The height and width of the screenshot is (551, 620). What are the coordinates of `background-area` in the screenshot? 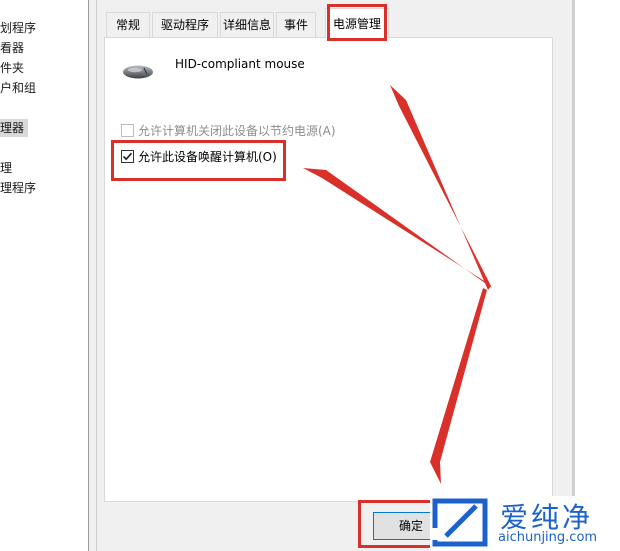 It's located at (597, 275).